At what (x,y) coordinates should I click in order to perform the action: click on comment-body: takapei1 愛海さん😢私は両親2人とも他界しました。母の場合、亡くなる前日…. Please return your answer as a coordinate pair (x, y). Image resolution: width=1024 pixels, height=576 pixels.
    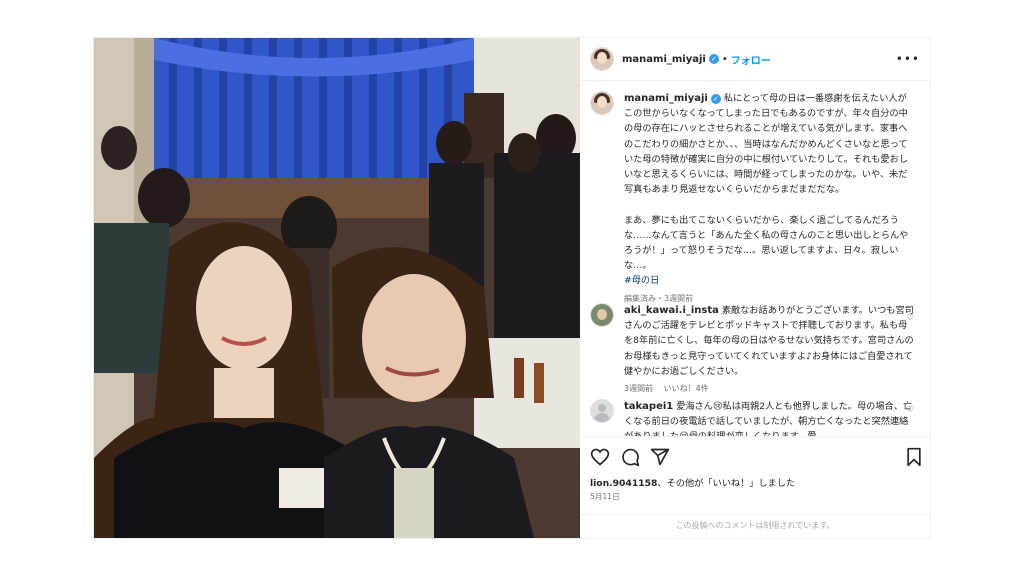
    Looking at the image, I should click on (769, 417).